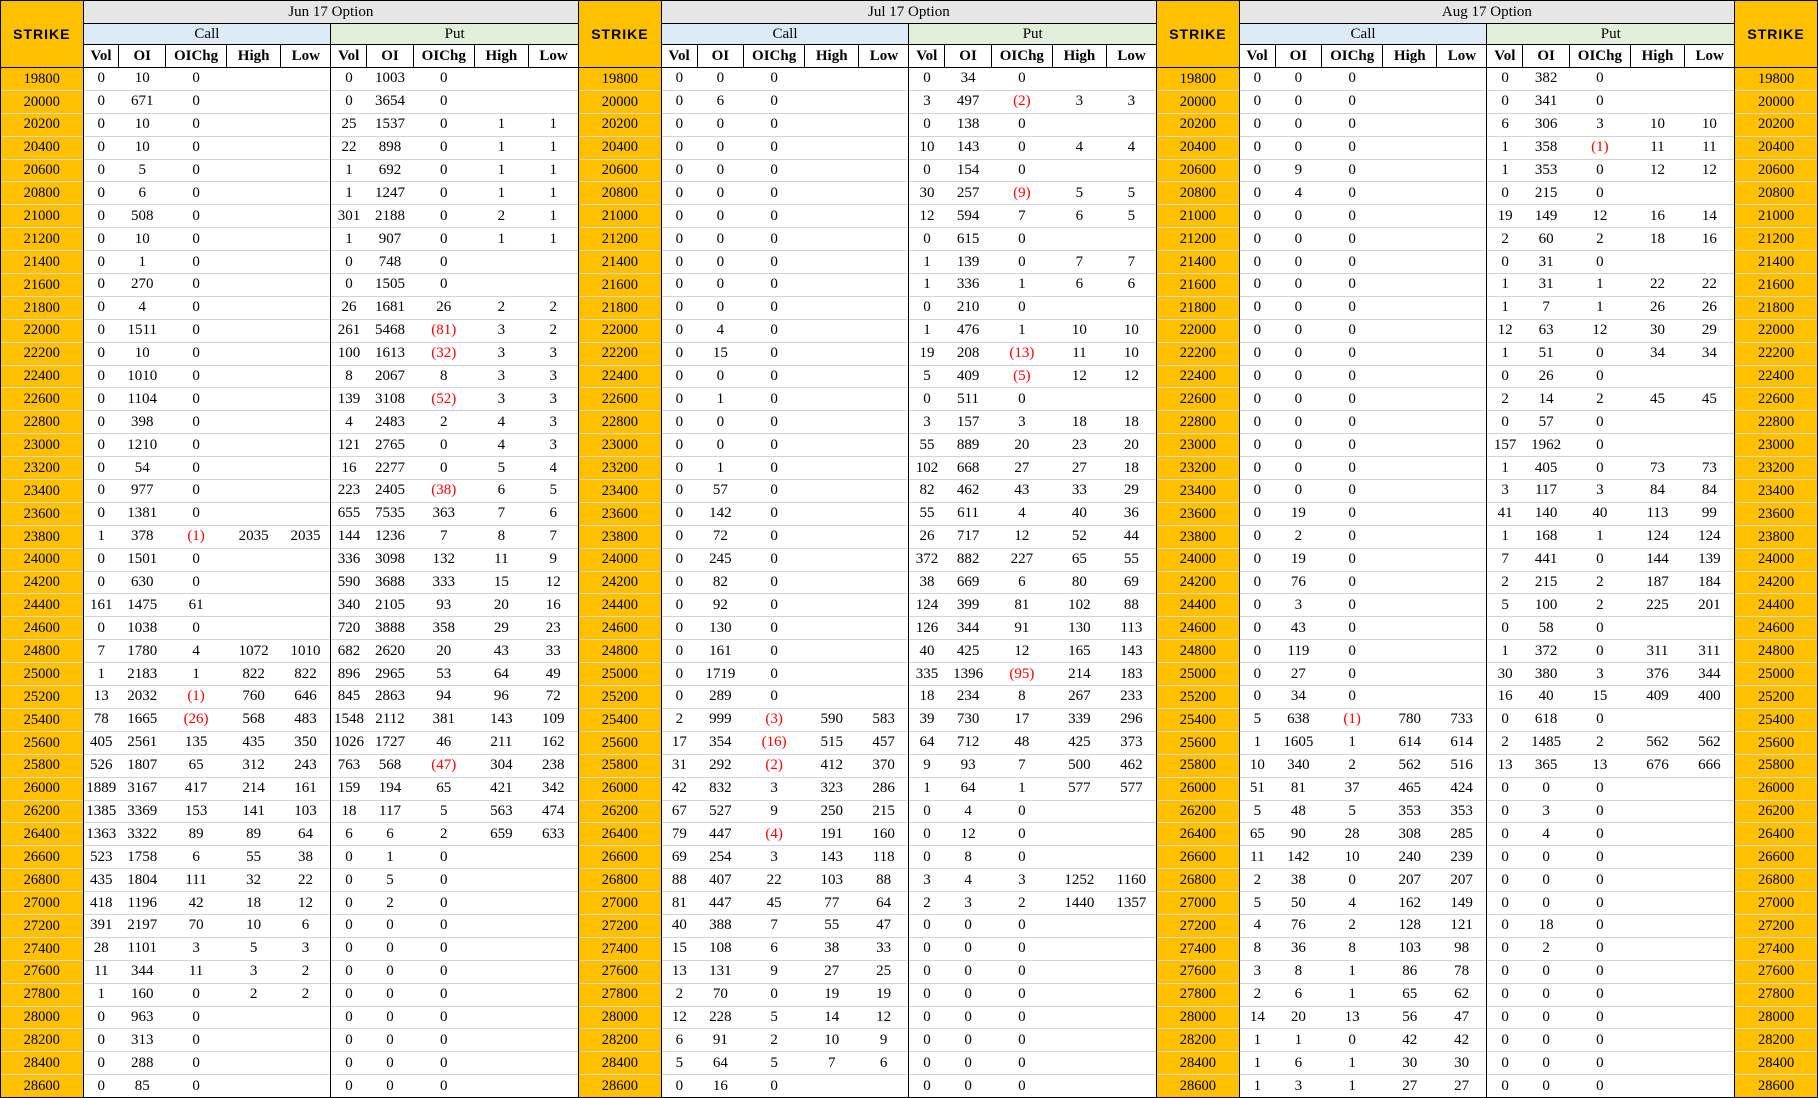 This screenshot has width=1818, height=1098. I want to click on call-oi-cell: 630, so click(142, 582).